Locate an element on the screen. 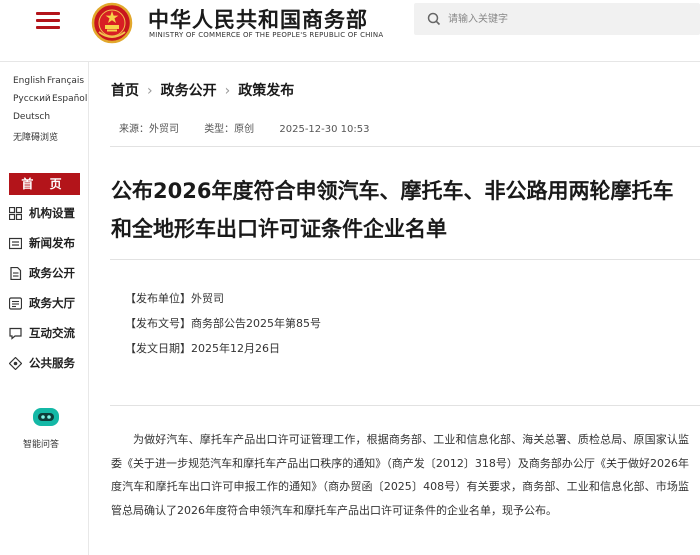 This screenshot has height=555, width=700. sidebar-item-service-hall: 政务大厅 is located at coordinates (49, 304).